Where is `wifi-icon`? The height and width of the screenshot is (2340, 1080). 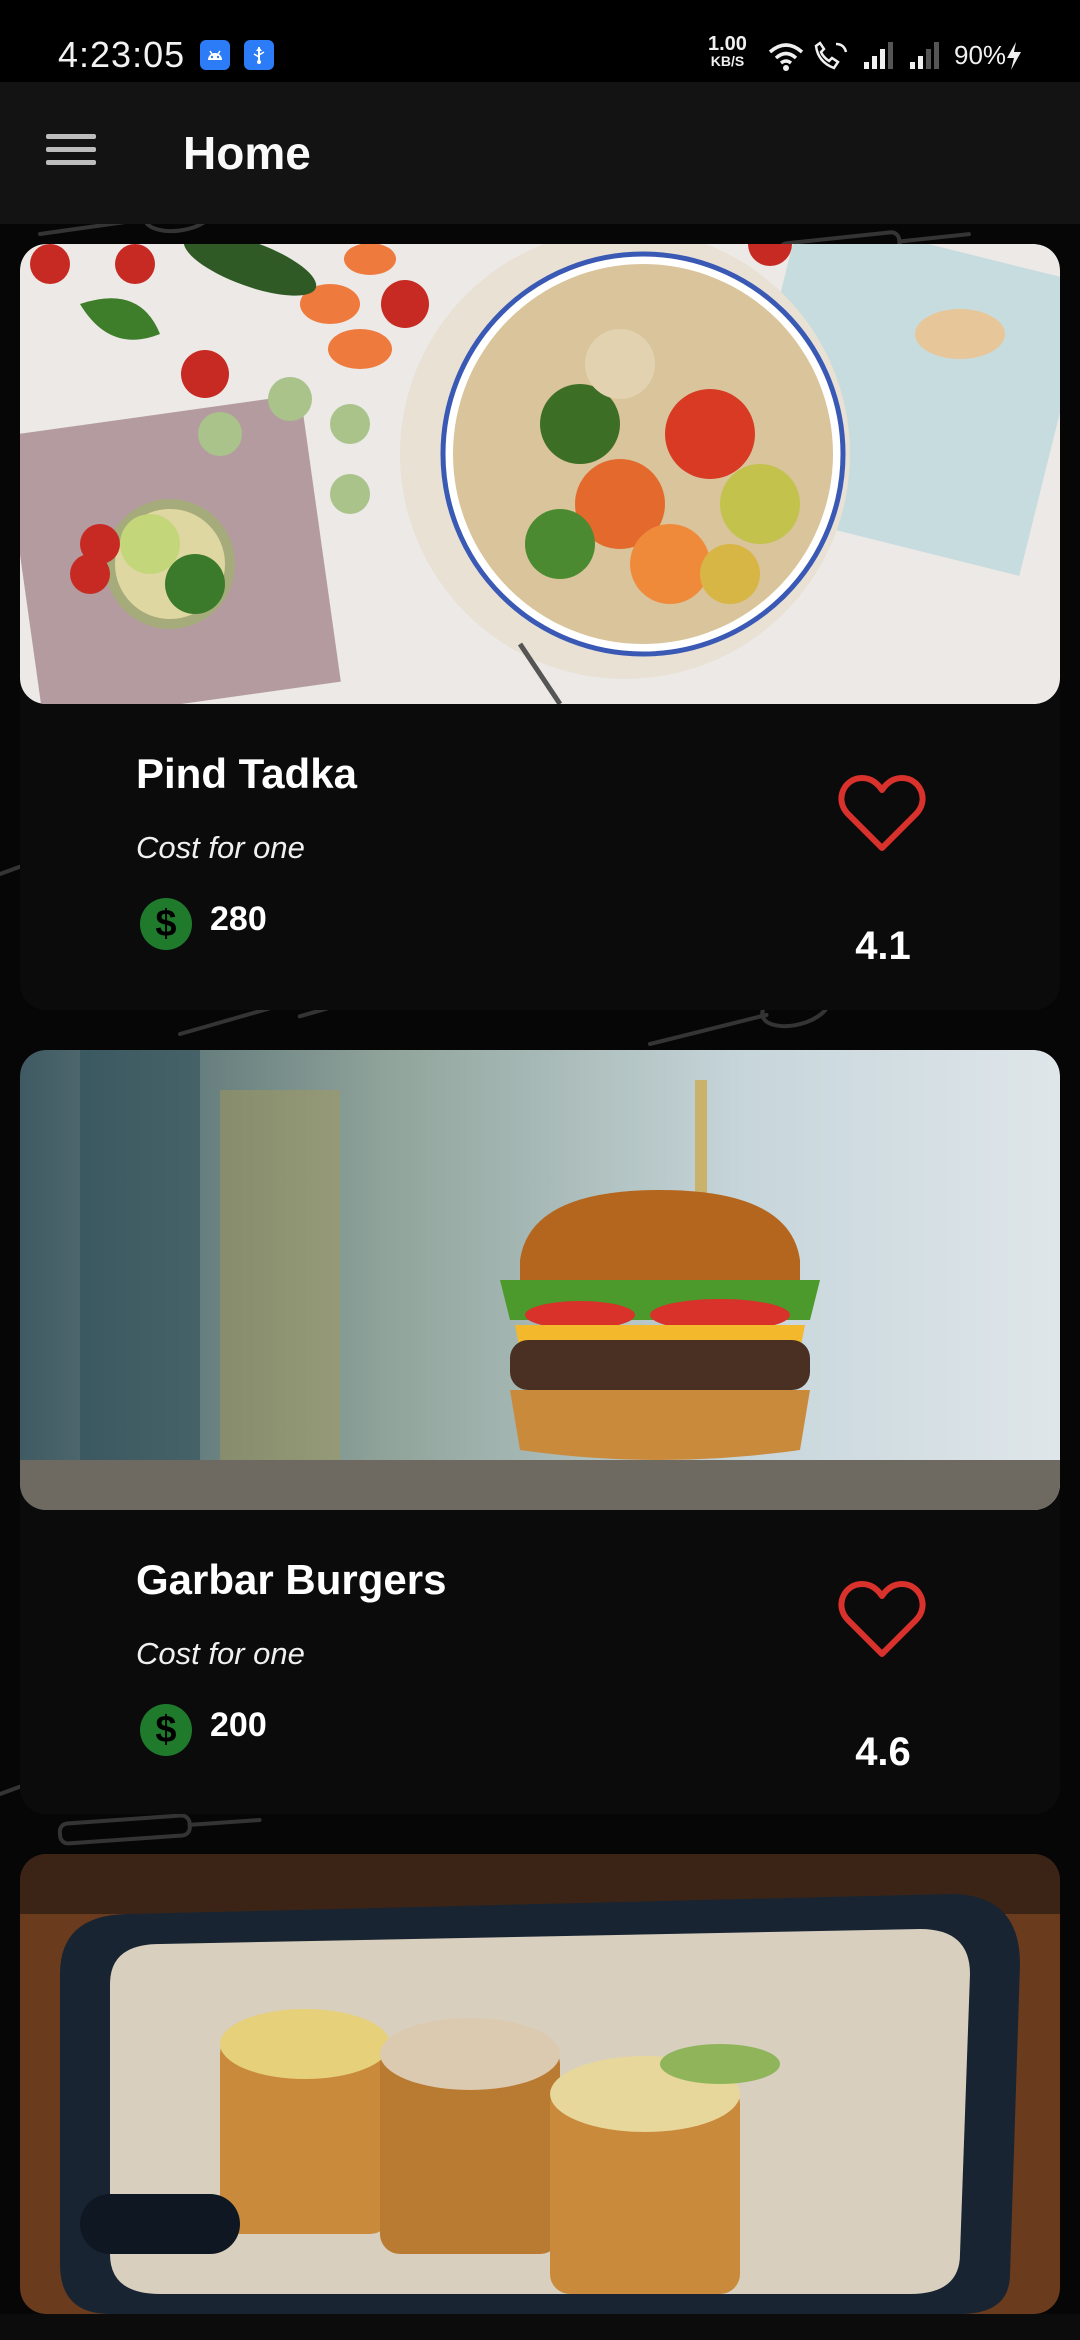
wifi-icon is located at coordinates (786, 57).